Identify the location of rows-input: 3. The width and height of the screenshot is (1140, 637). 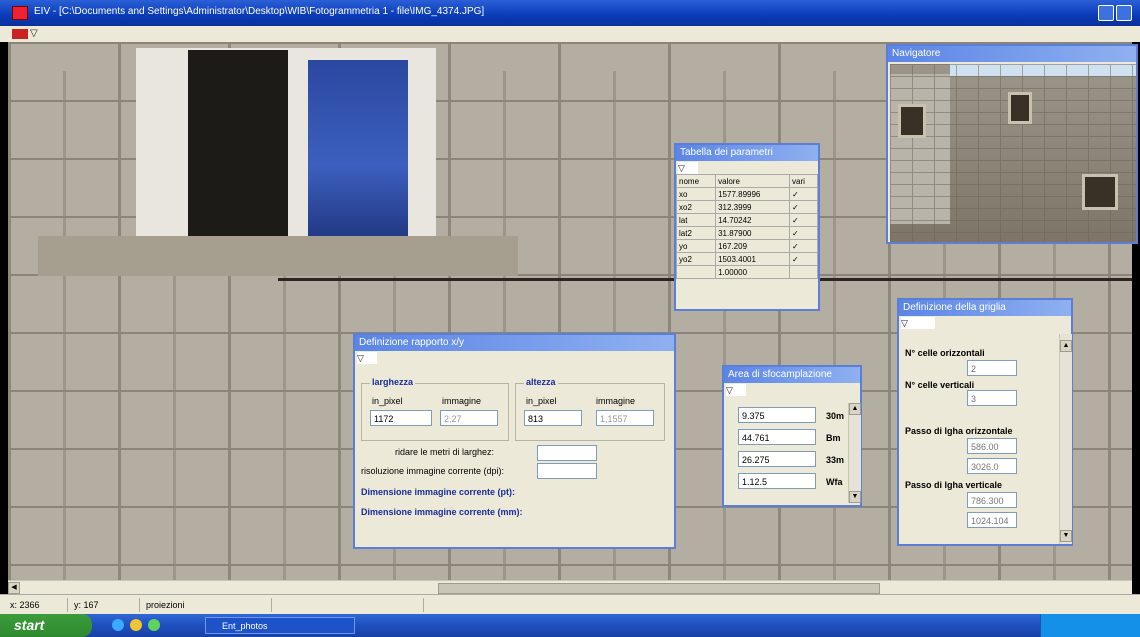
(992, 398).